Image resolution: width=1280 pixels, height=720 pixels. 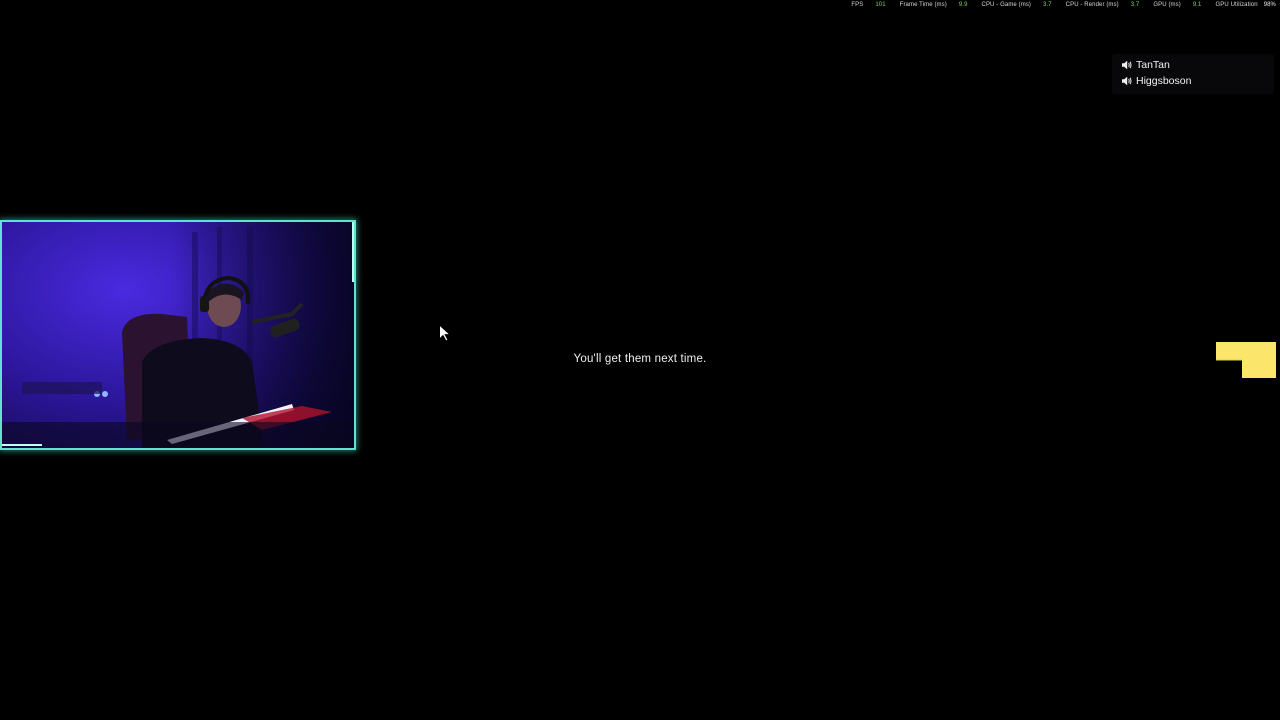 What do you see at coordinates (1092, 5) in the screenshot?
I see `perf-cpu-render-label: CPU - Render (ms)` at bounding box center [1092, 5].